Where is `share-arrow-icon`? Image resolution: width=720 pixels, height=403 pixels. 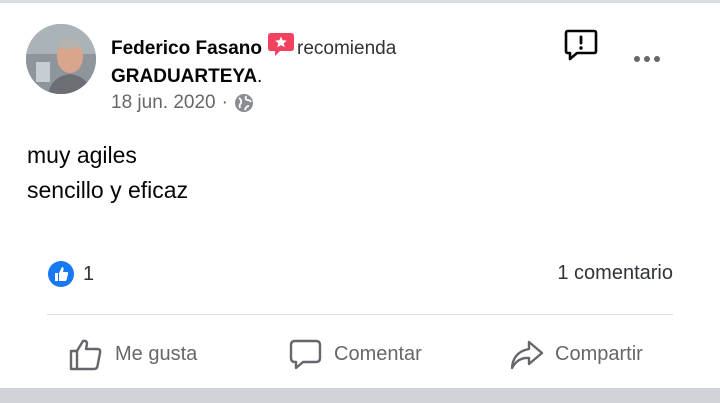
share-arrow-icon is located at coordinates (527, 354).